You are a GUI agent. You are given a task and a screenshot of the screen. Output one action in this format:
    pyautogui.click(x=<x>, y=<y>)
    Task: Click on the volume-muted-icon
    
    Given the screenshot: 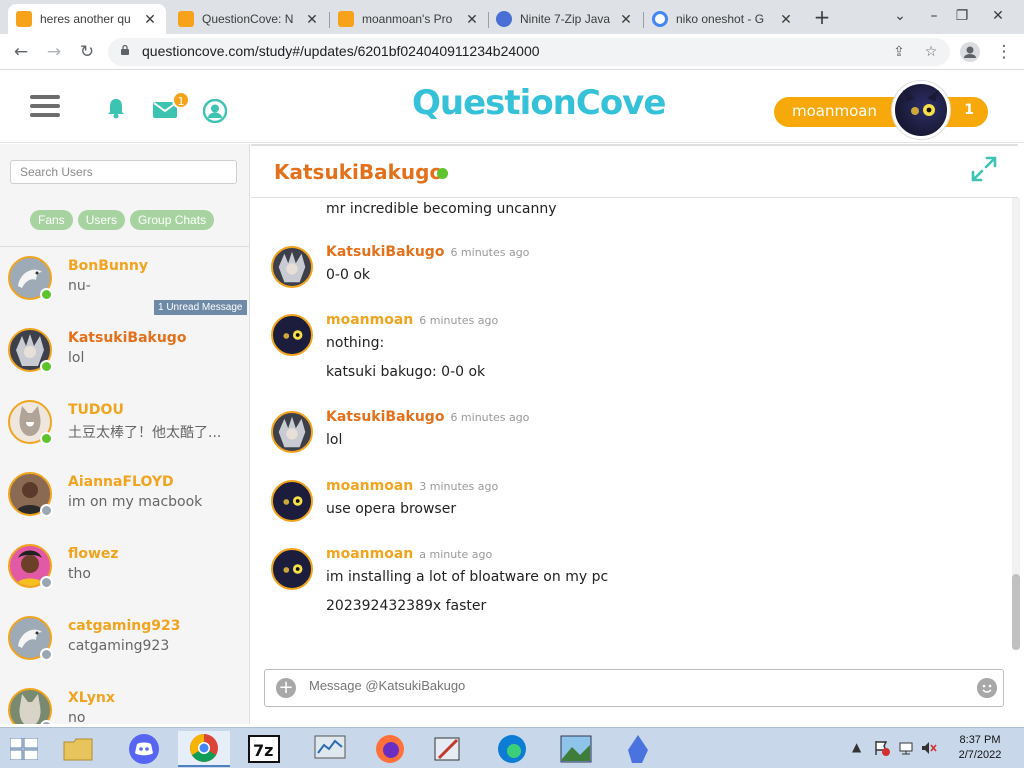 What is the action you would take?
    pyautogui.click(x=929, y=748)
    